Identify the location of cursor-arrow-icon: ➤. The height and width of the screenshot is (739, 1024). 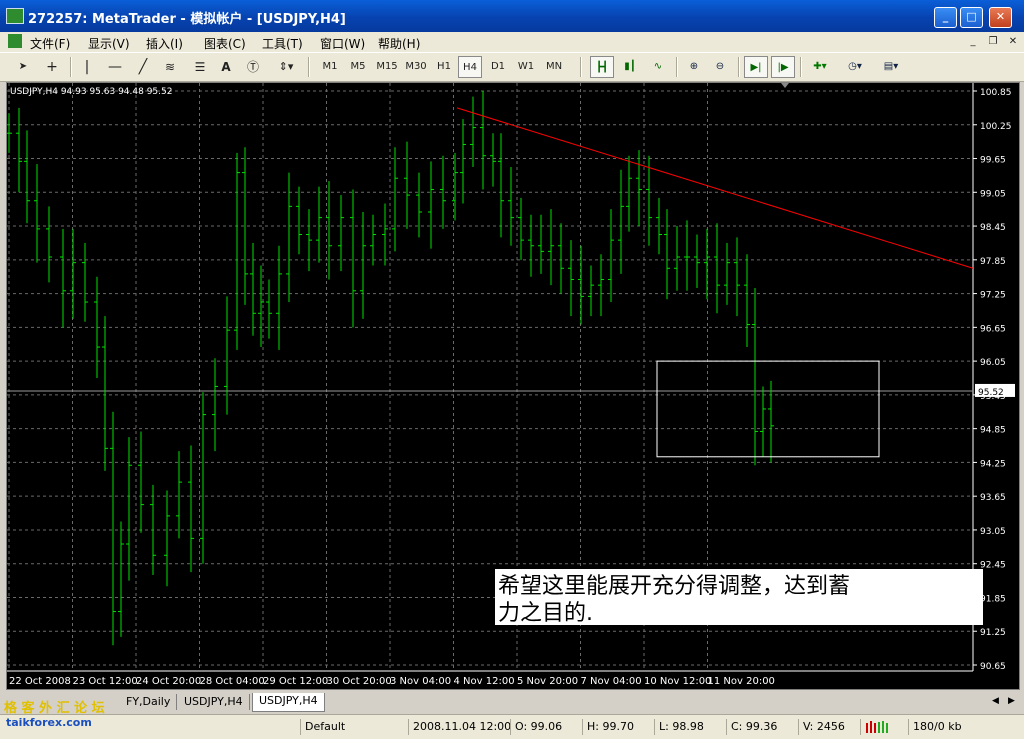
(23, 67).